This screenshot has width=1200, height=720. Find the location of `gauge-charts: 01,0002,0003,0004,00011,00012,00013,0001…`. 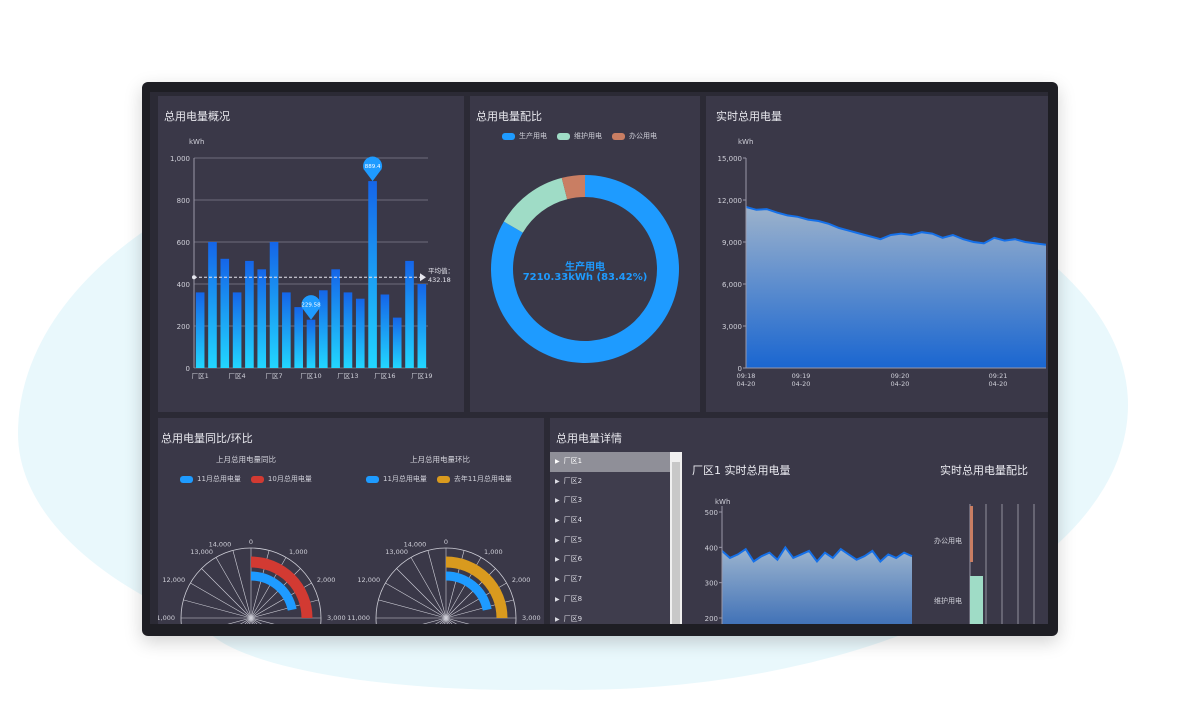

gauge-charts: 01,0002,0003,0004,00011,00012,00013,0001… is located at coordinates (349, 581).